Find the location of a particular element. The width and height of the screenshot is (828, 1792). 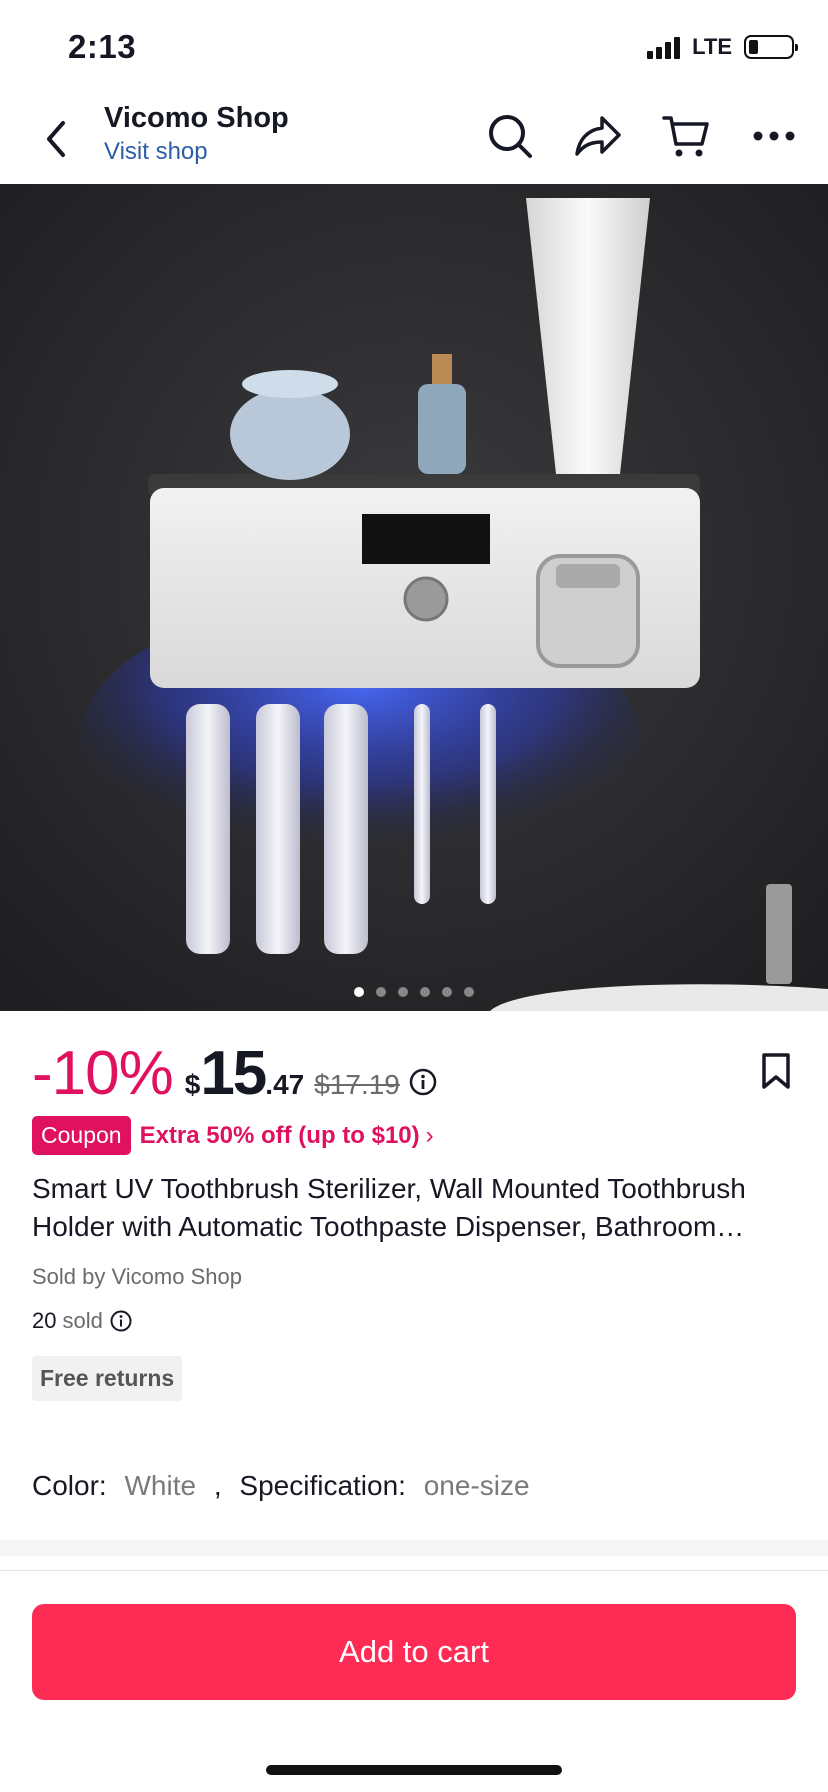

search-icon is located at coordinates (510, 136).